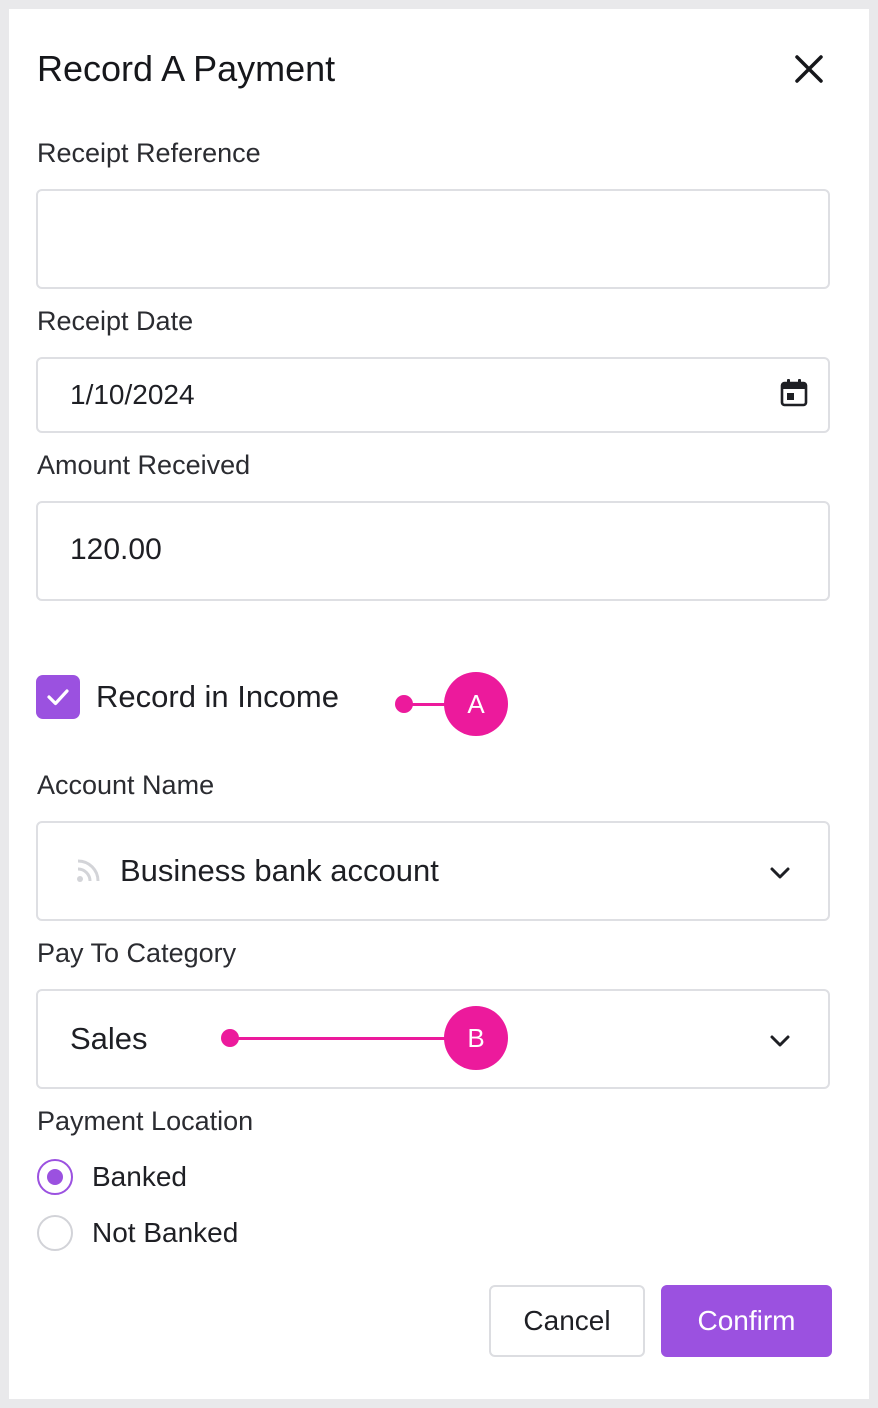 The height and width of the screenshot is (1408, 878). Describe the element at coordinates (116, 549) in the screenshot. I see `amount-received-value: 120.00` at that location.